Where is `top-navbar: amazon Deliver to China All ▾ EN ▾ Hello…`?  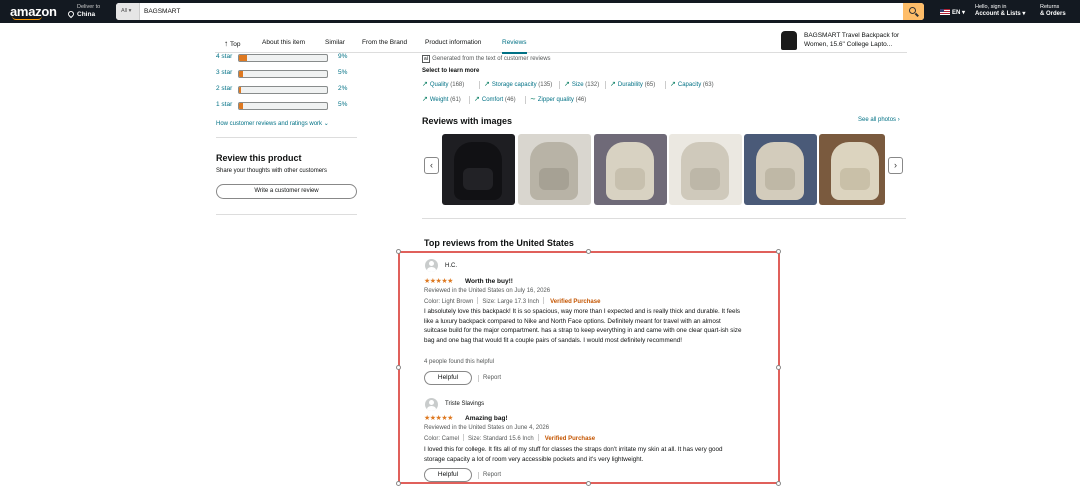
top-navbar: amazon Deliver to China All ▾ EN ▾ Hello… is located at coordinates (540, 11).